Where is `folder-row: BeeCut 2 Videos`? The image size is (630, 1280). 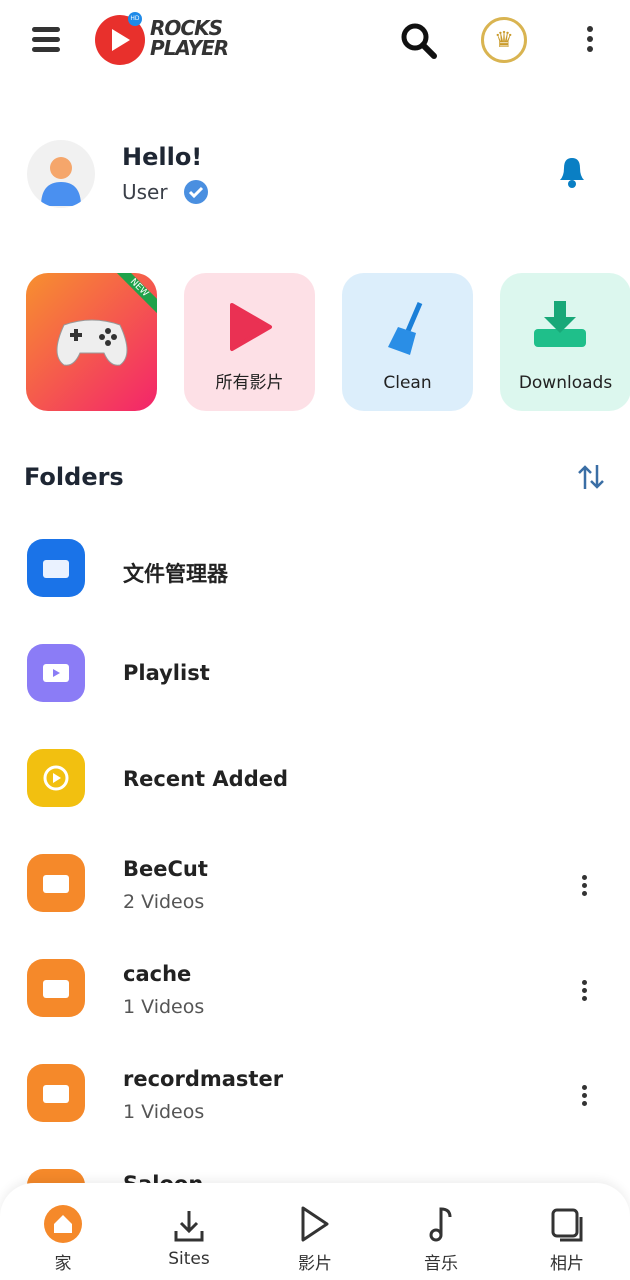 folder-row: BeeCut 2 Videos is located at coordinates (315, 885).